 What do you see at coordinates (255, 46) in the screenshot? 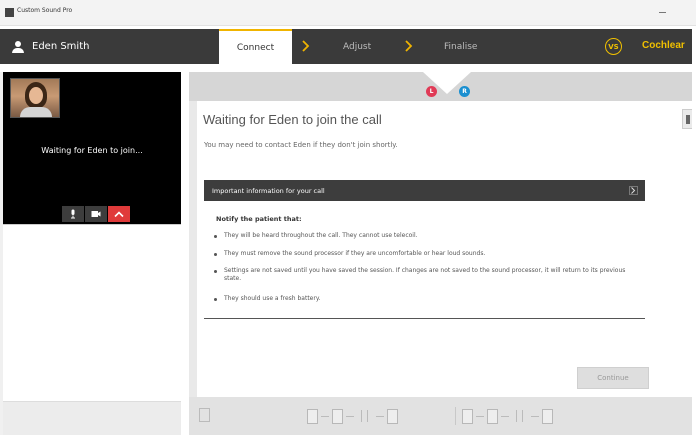
I see `step-connect: Connect` at bounding box center [255, 46].